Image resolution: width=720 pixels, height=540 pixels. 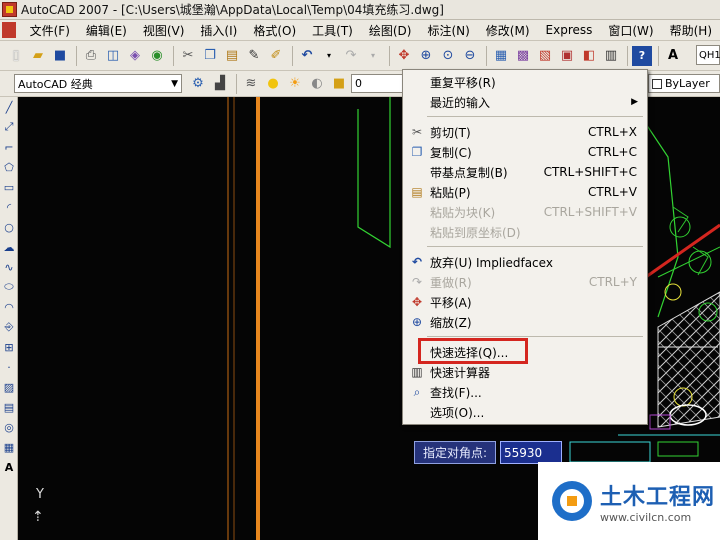 What do you see at coordinates (525, 102) in the screenshot?
I see `menu-item-recent-input: 最近的输入 ▶` at bounding box center [525, 102].